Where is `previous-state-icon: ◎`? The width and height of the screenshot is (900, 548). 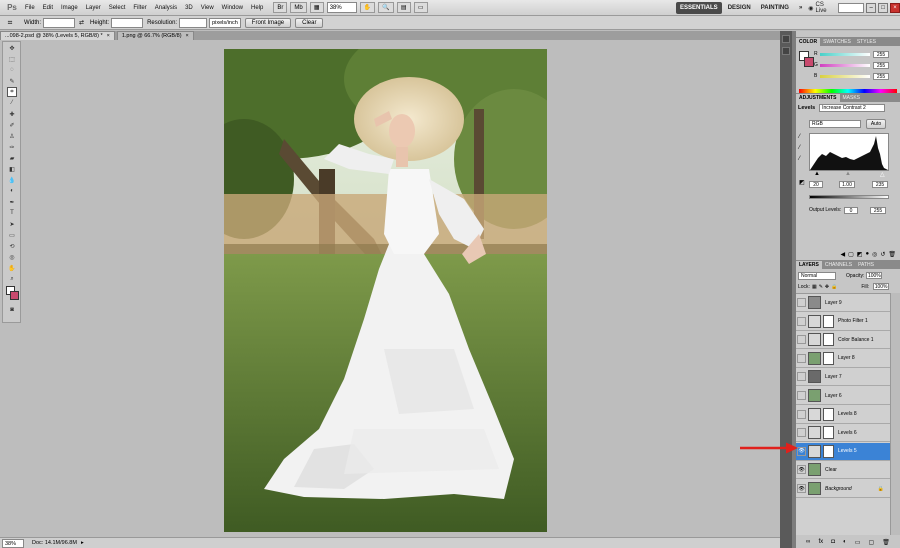 previous-state-icon: ◎ is located at coordinates (874, 254).